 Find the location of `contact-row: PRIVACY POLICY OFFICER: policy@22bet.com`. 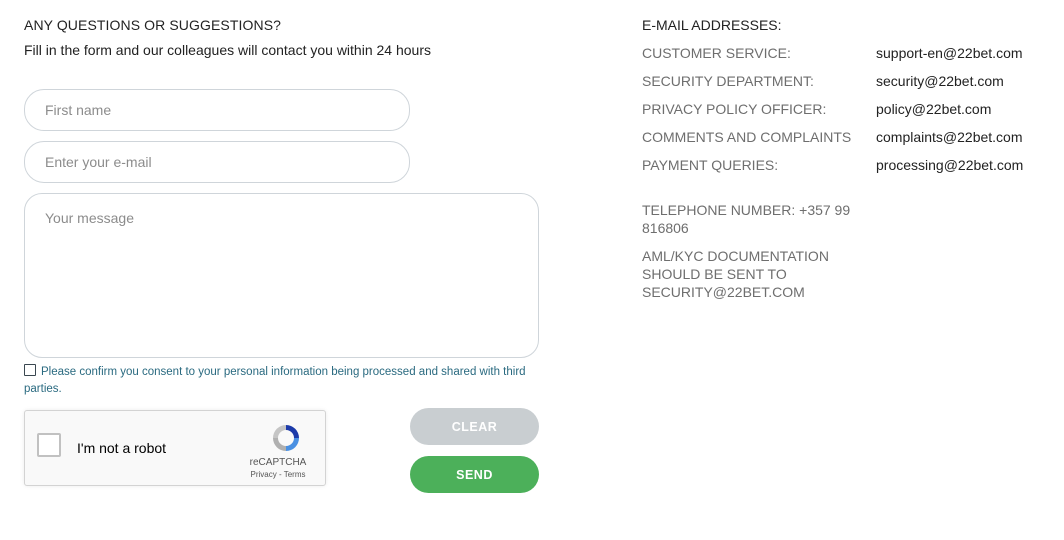

contact-row: PRIVACY POLICY OFFICER: policy@22bet.com is located at coordinates (842, 111).